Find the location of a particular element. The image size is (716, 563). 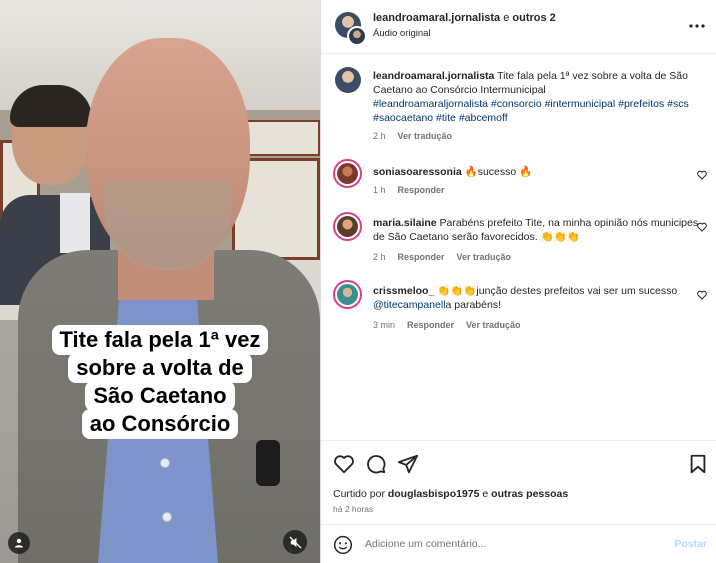

lapel-mic is located at coordinates (268, 463).